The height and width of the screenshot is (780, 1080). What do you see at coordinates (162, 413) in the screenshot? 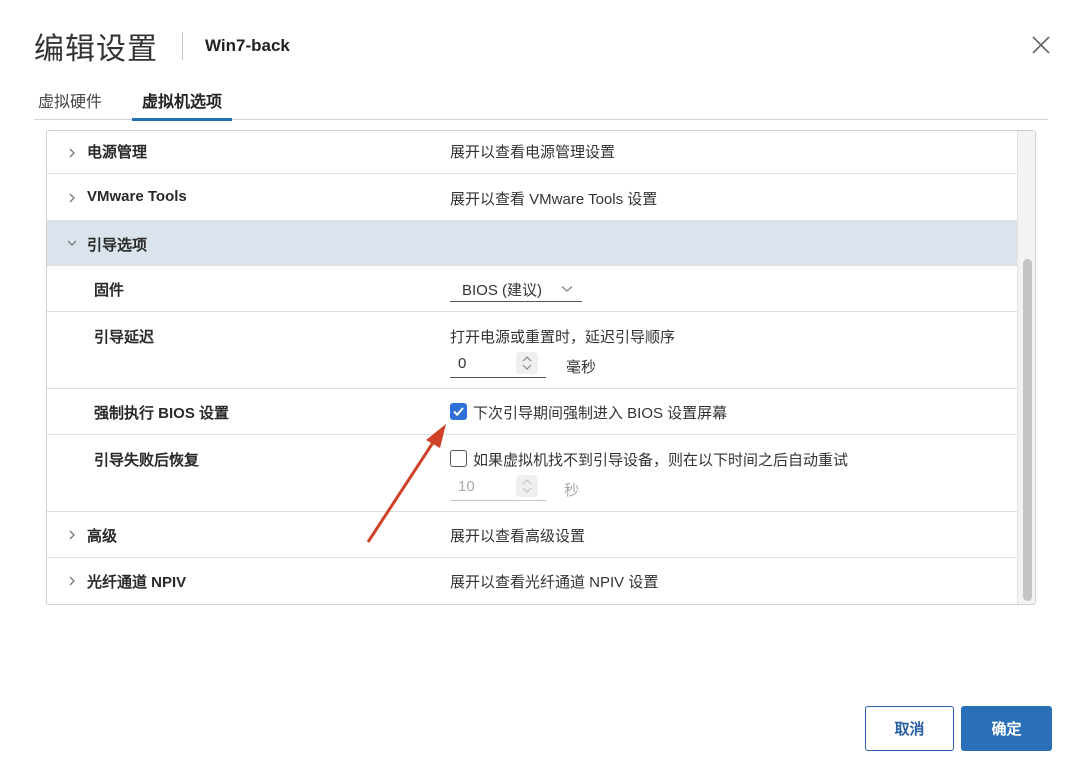
I see `force-bios-label: 强制执行 BIOS 设置` at bounding box center [162, 413].